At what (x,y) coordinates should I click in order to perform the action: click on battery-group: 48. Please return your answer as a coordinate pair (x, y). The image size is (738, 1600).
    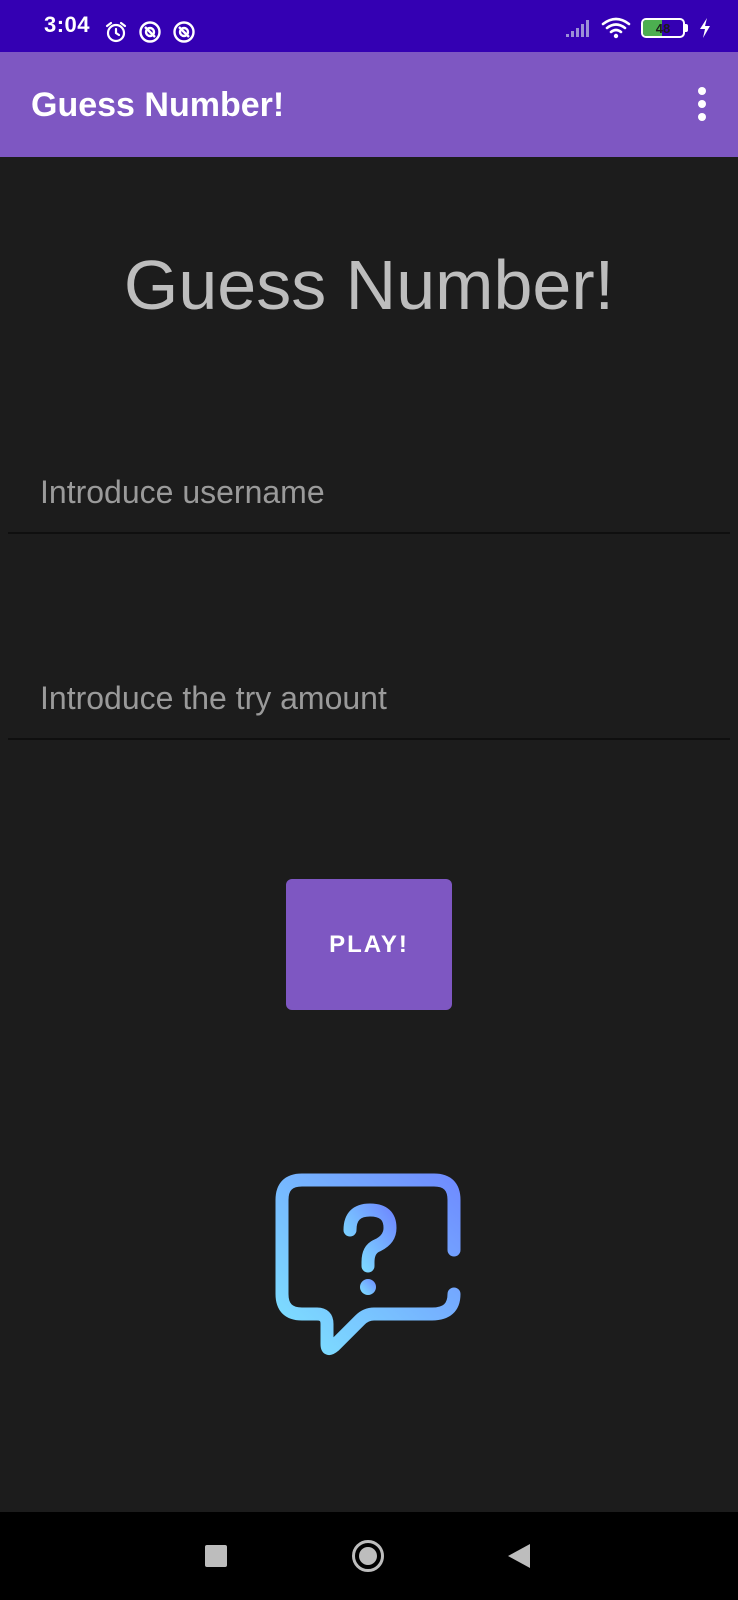
    Looking at the image, I should click on (664, 28).